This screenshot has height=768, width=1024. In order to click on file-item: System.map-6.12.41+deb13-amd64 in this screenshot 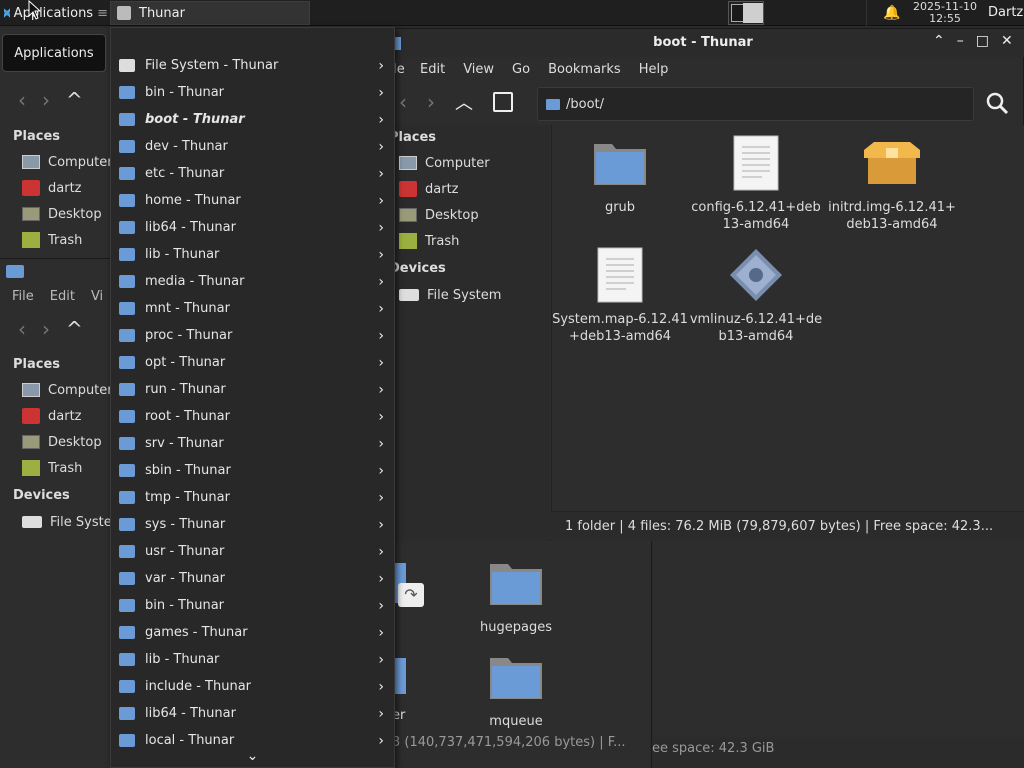, I will do `click(620, 295)`.